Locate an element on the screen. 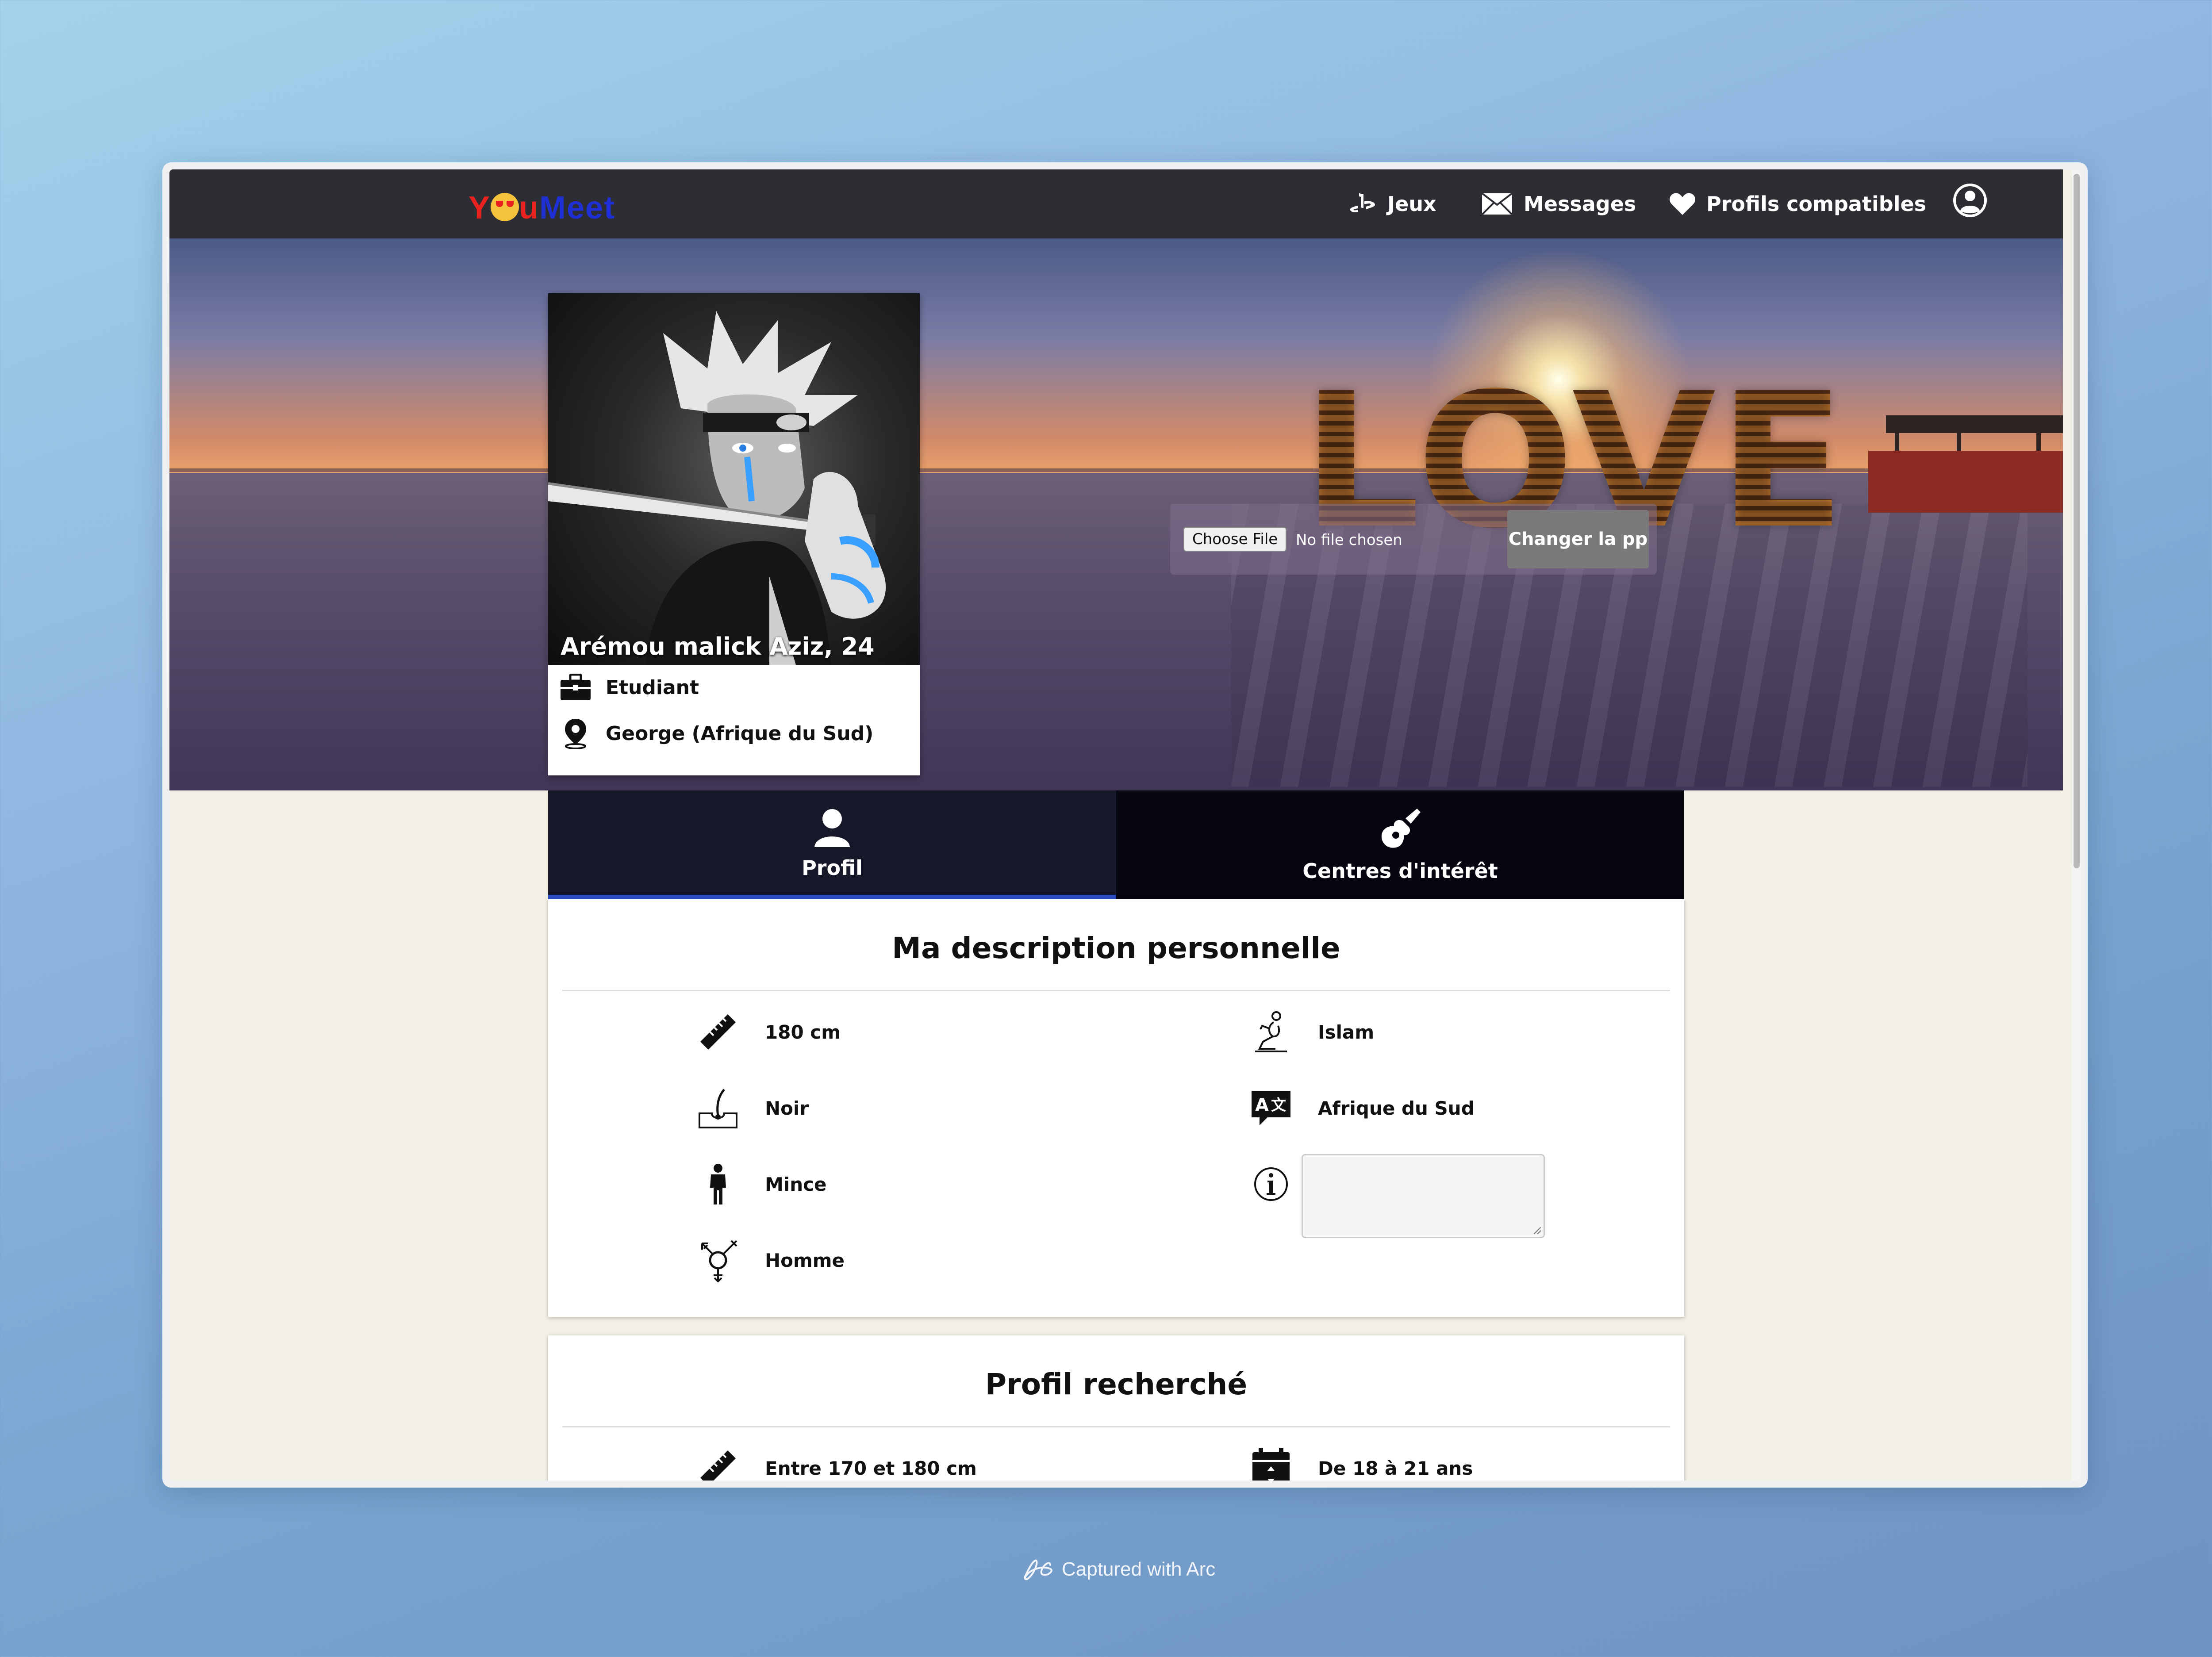 Image resolution: width=2212 pixels, height=1657 pixels. description-title: Ma description personnelle is located at coordinates (1116, 948).